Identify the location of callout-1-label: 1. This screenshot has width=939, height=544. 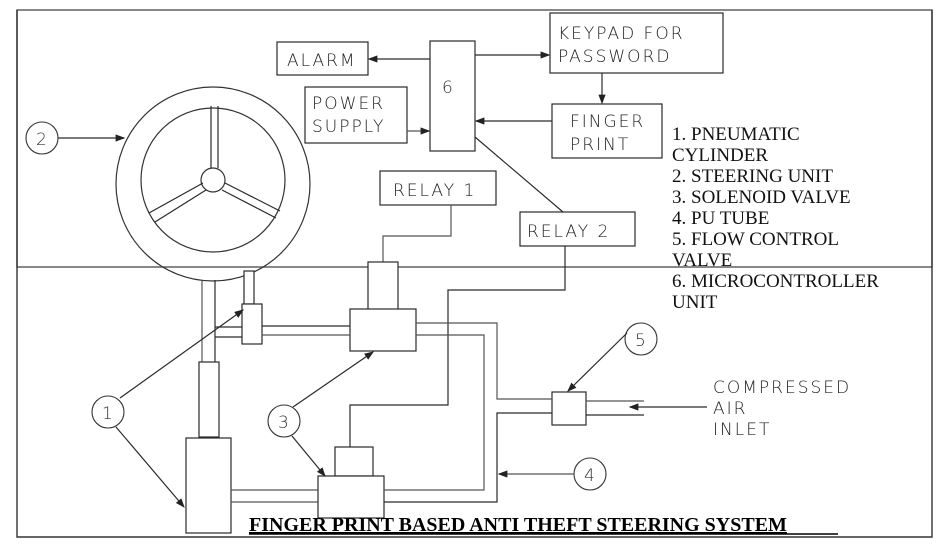
(107, 414).